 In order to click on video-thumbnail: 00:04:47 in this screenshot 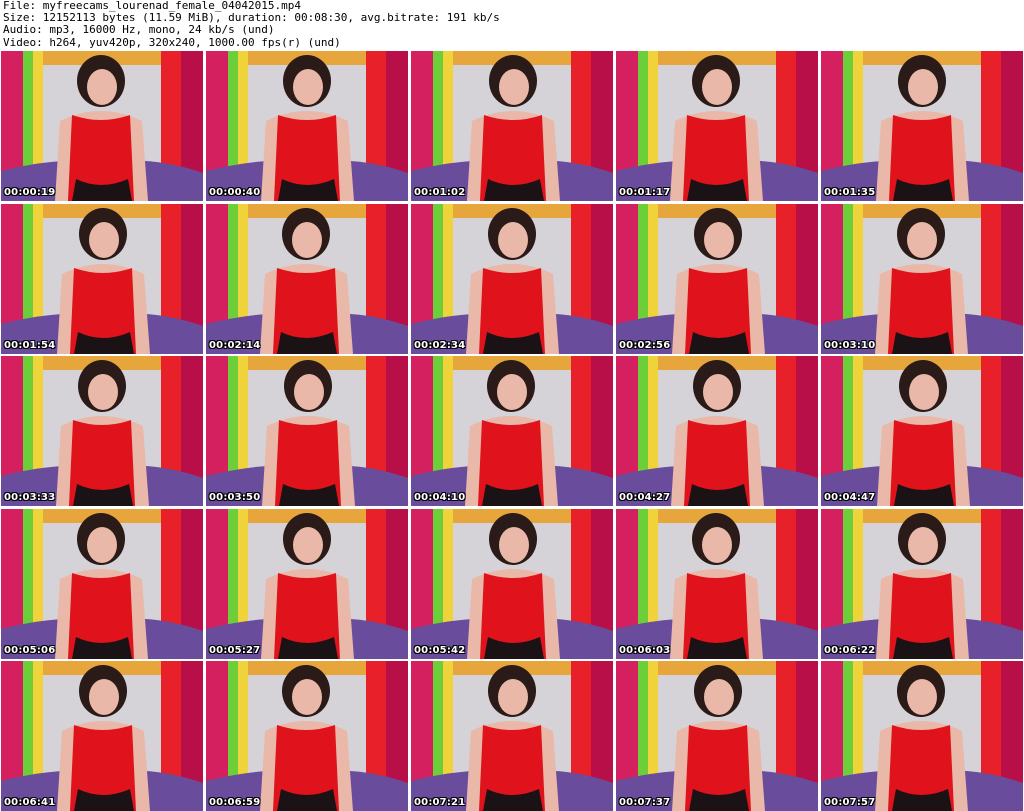, I will do `click(922, 431)`.